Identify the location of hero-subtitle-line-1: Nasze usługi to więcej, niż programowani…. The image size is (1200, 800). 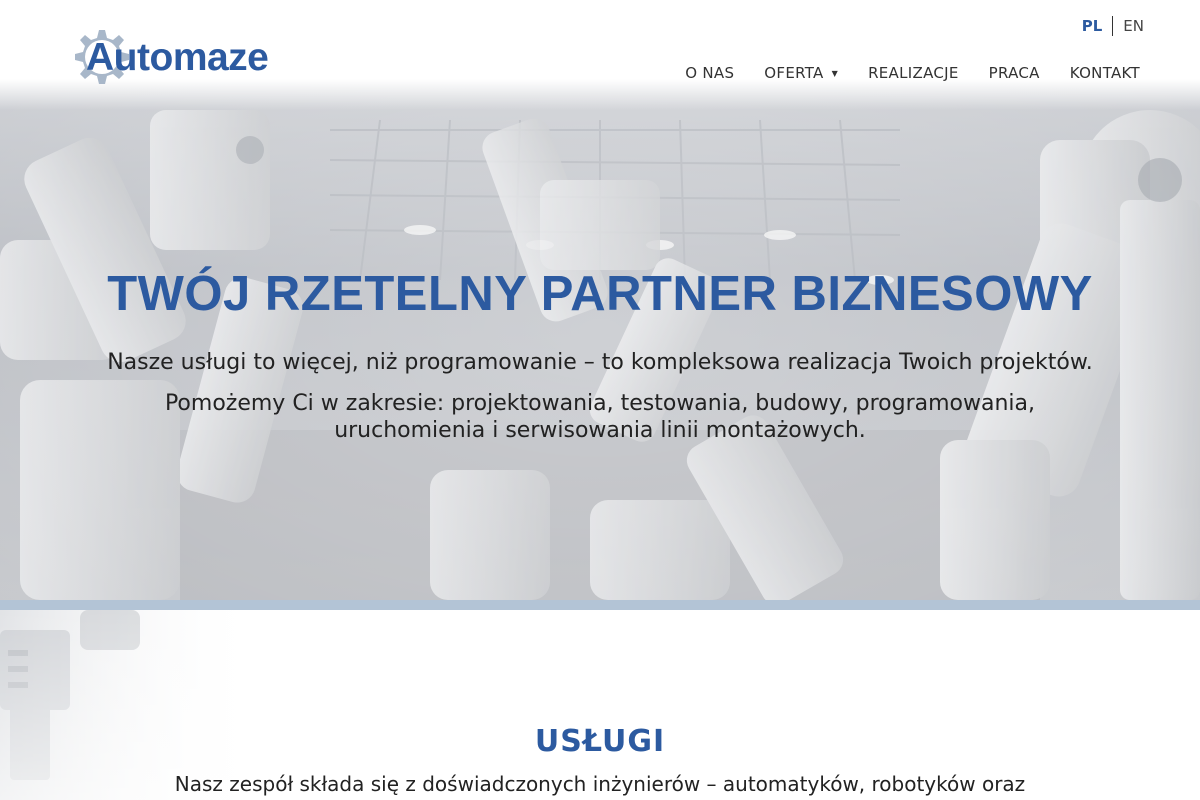
(600, 362).